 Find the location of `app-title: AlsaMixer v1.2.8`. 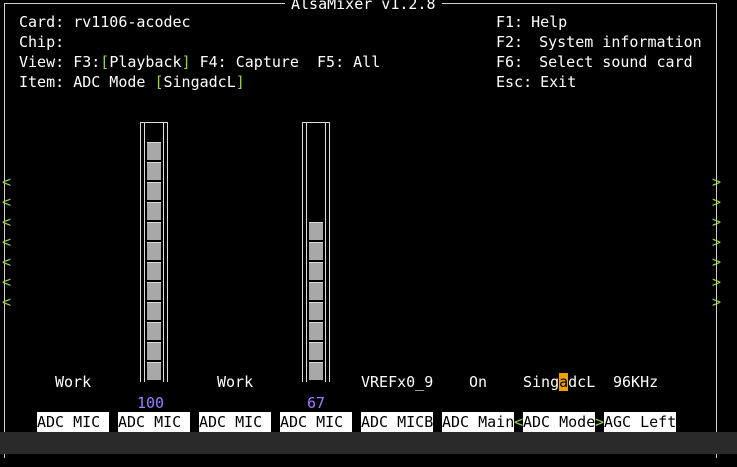

app-title: AlsaMixer v1.2.8 is located at coordinates (363, 7).